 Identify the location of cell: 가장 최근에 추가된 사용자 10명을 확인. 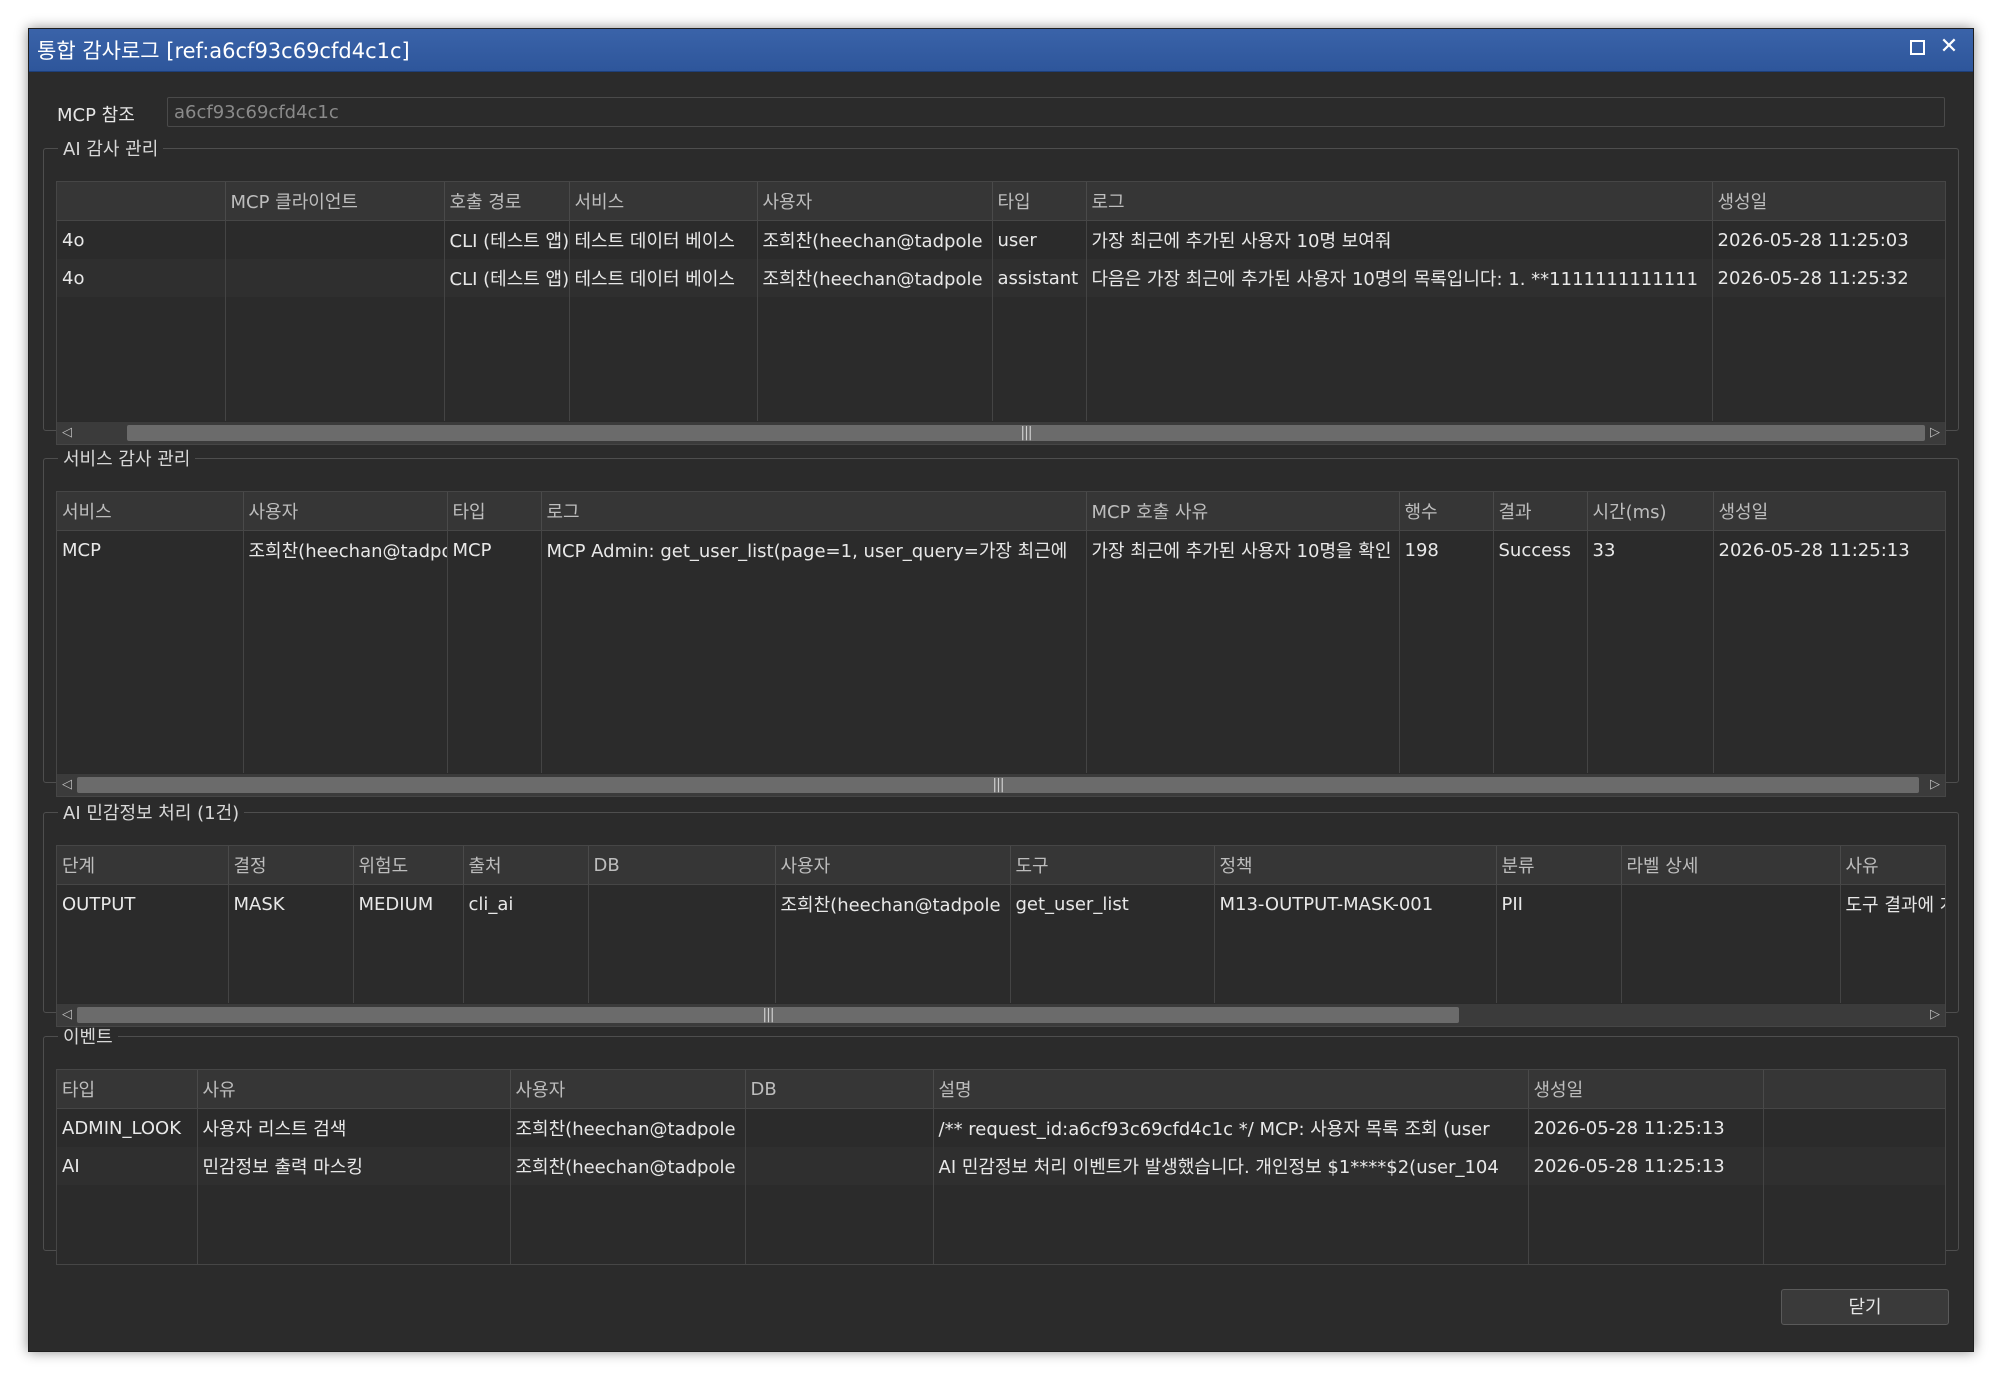
(1243, 549).